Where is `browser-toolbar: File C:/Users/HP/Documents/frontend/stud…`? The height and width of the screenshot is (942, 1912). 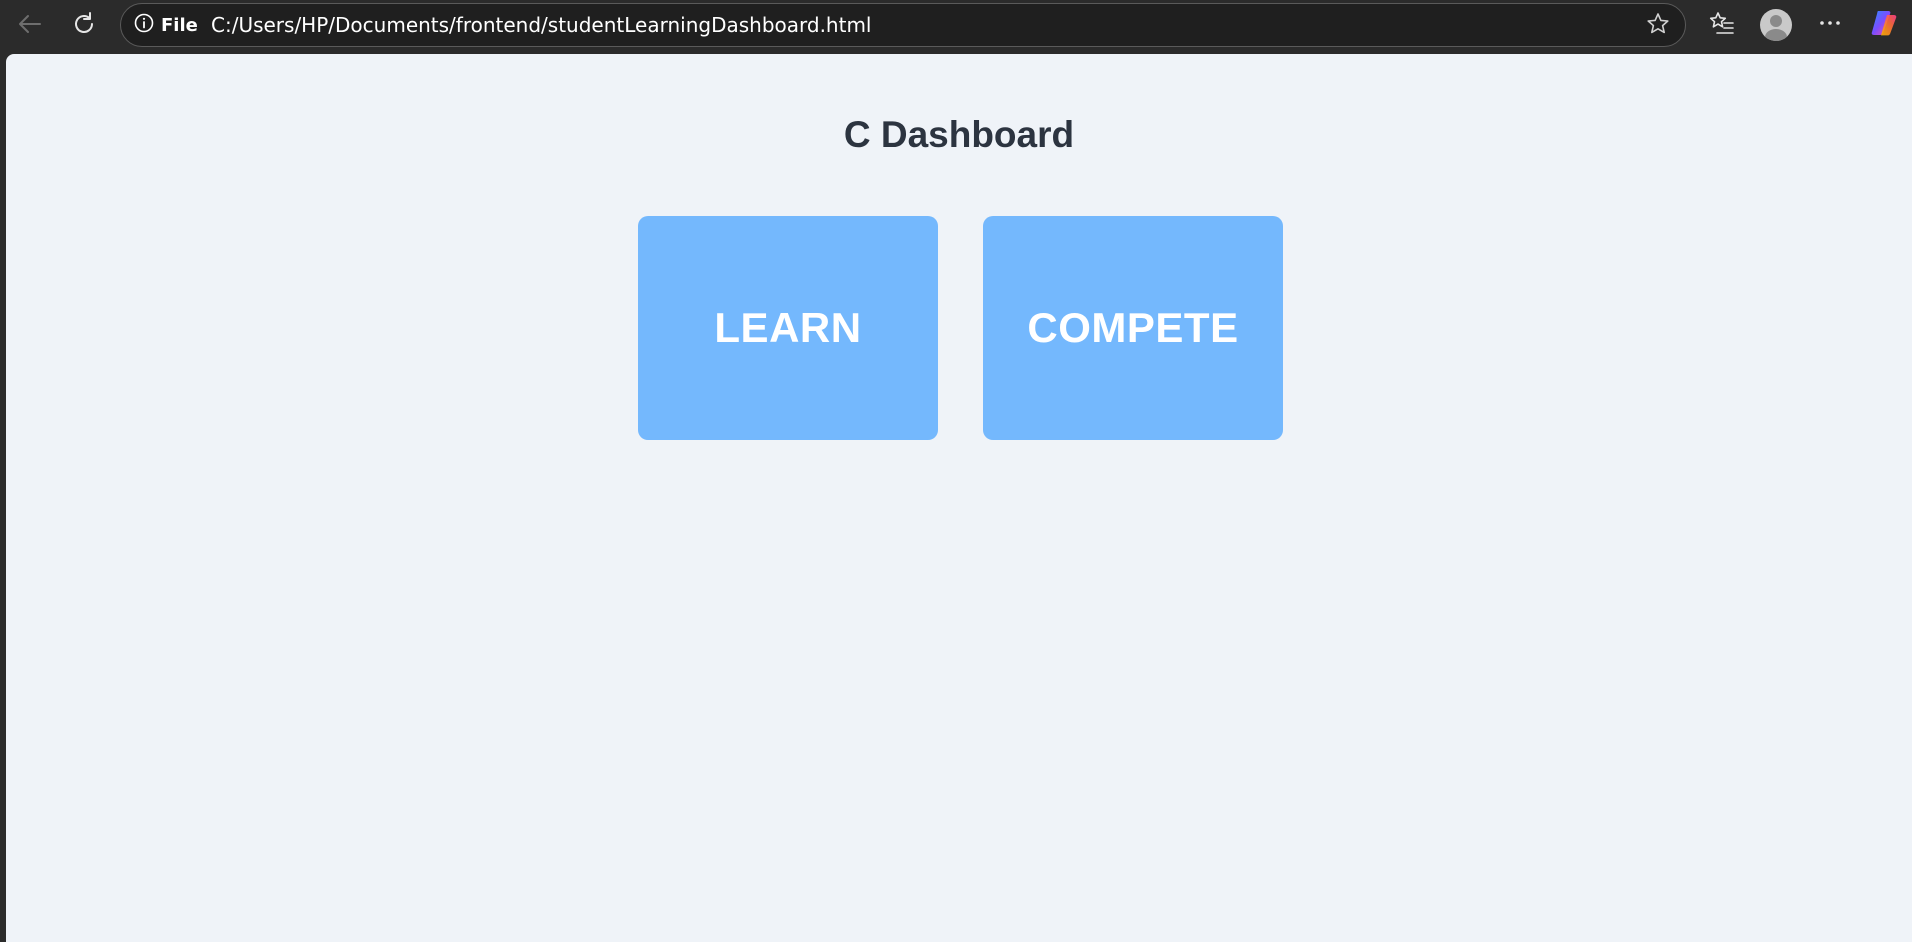 browser-toolbar: File C:/Users/HP/Documents/frontend/stud… is located at coordinates (956, 26).